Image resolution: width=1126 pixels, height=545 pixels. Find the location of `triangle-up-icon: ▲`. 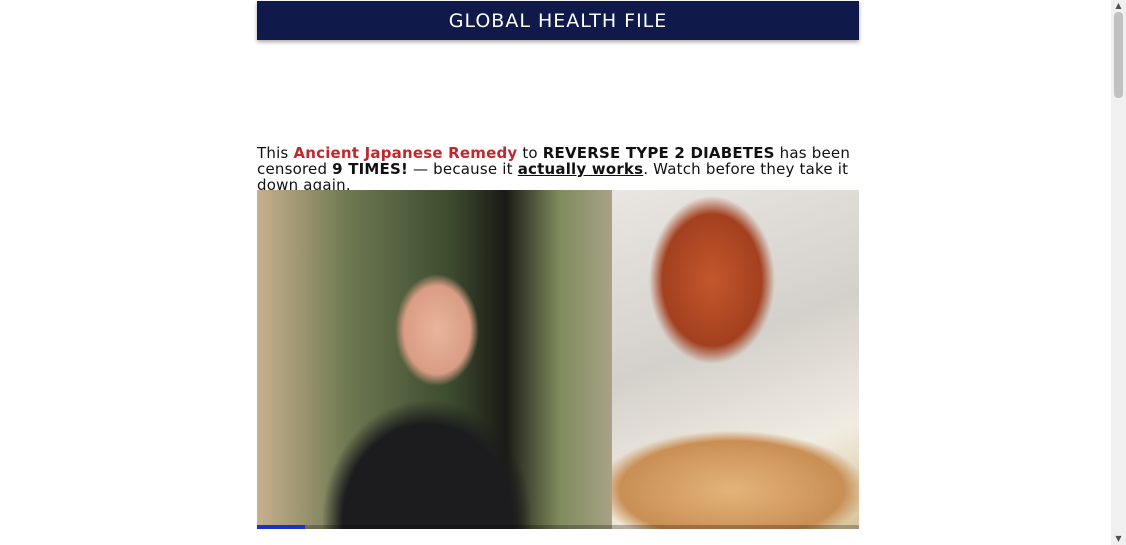

triangle-up-icon: ▲ is located at coordinates (1118, 6).